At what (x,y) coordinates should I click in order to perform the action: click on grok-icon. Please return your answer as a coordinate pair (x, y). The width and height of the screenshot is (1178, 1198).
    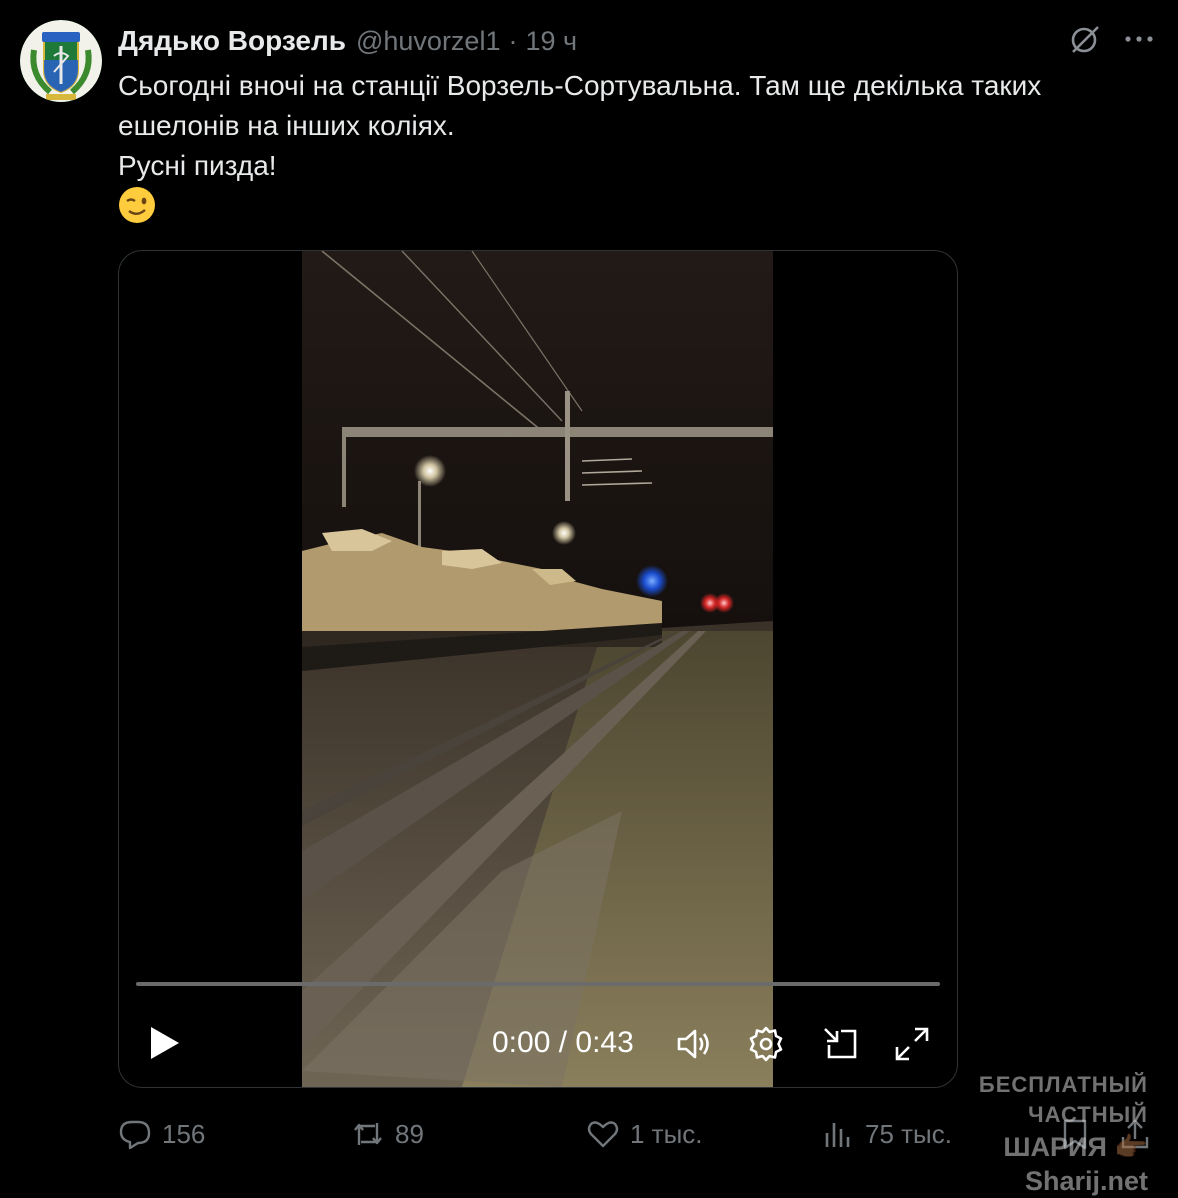
    Looking at the image, I should click on (1085, 39).